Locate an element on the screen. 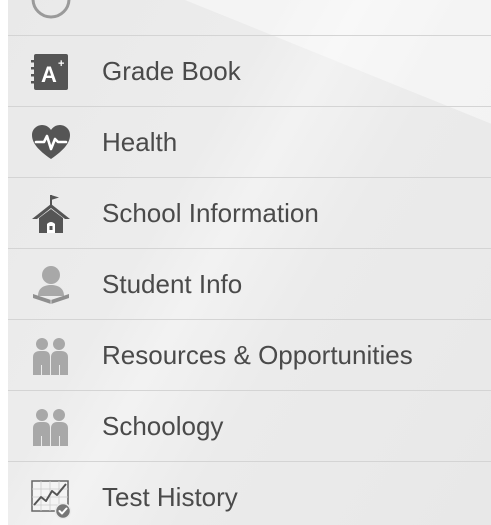 The height and width of the screenshot is (525, 491). svg-text: A is located at coordinates (49, 74).